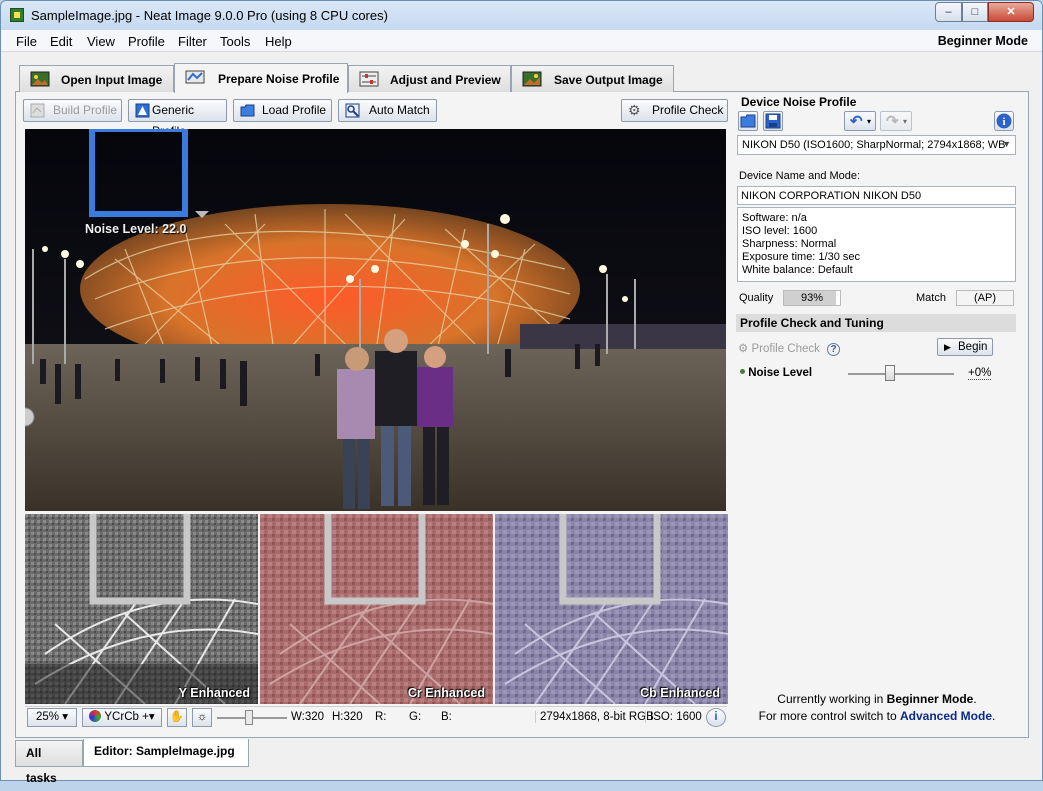 This screenshot has width=1043, height=791. What do you see at coordinates (774, 218) in the screenshot?
I see `info-software: Software: n/a` at bounding box center [774, 218].